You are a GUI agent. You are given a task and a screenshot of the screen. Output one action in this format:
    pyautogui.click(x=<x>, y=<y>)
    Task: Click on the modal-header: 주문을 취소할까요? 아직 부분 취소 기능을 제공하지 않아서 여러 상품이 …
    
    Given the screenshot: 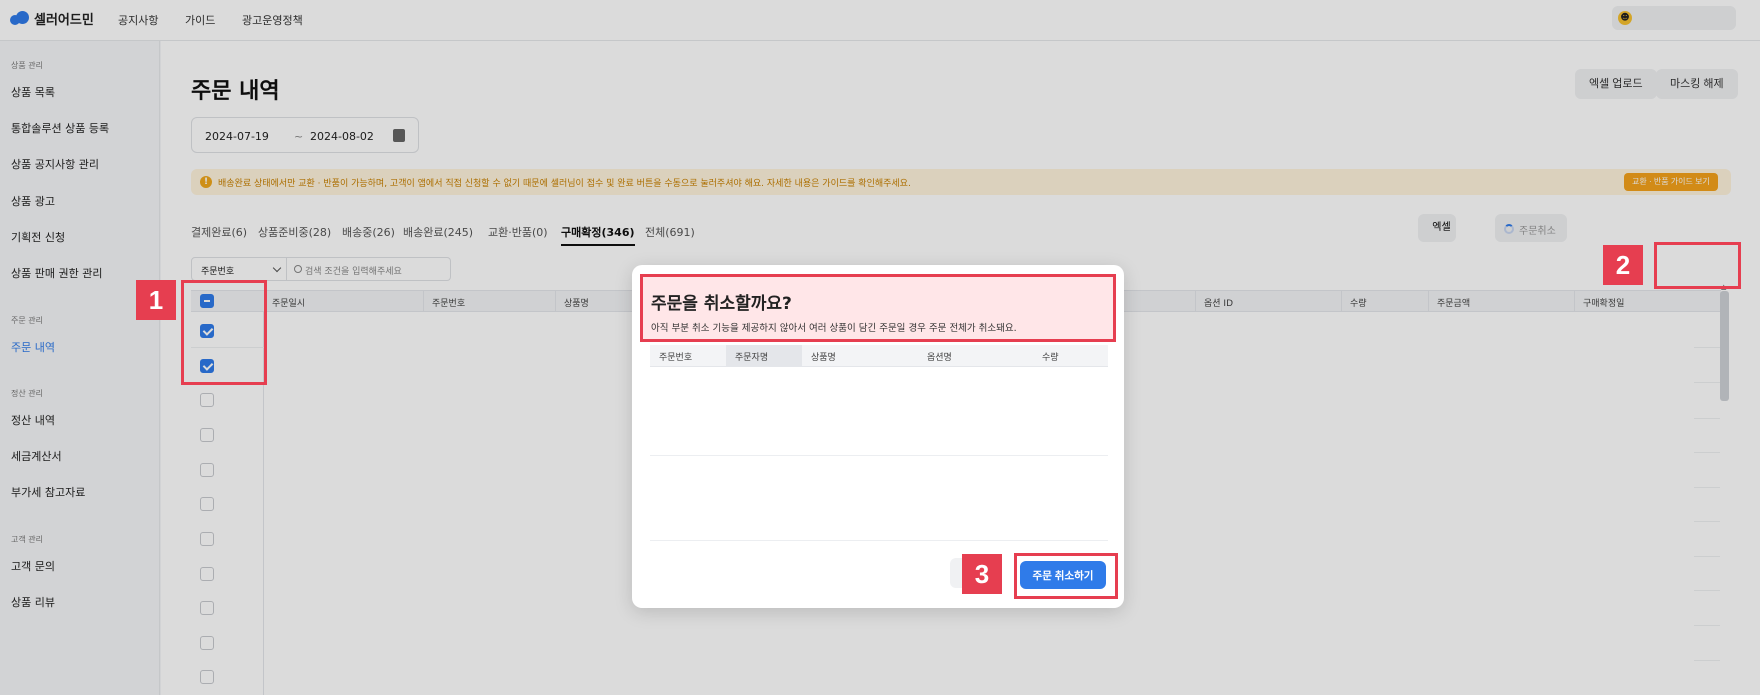 What is the action you would take?
    pyautogui.click(x=878, y=308)
    